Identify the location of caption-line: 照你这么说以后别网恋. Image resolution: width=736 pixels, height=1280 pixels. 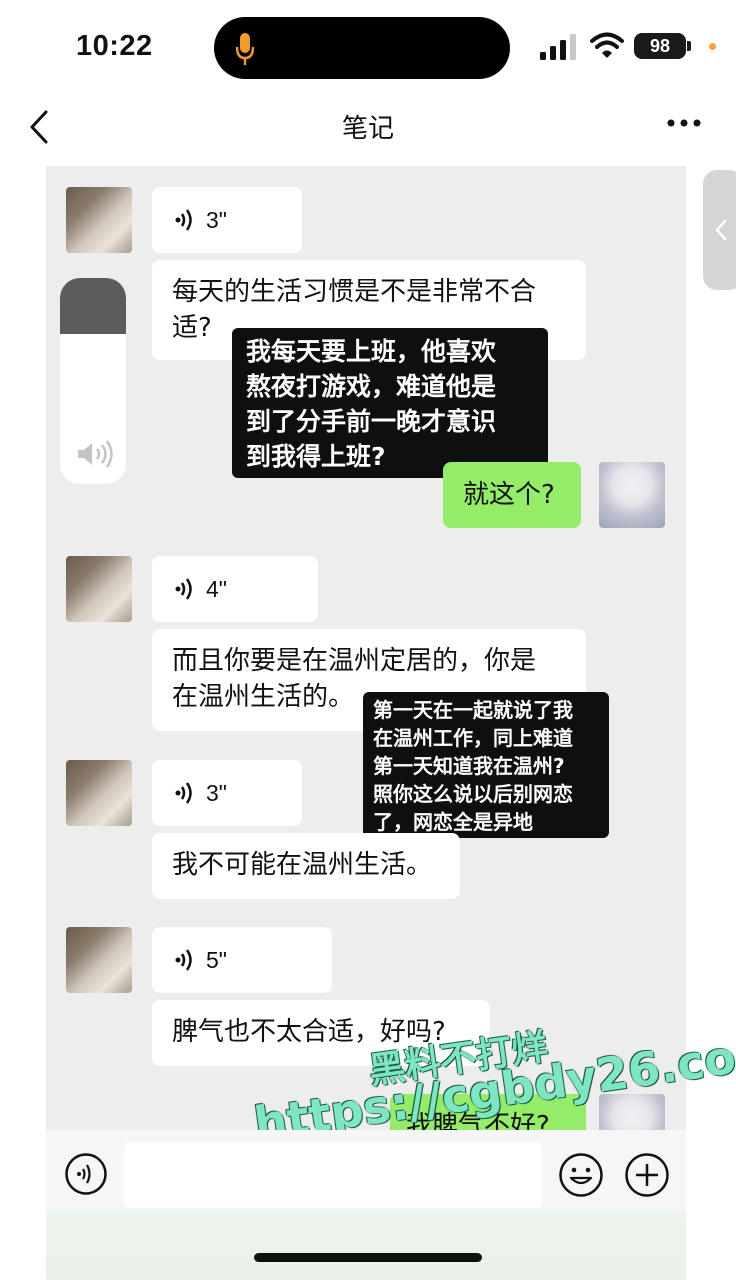
(473, 794).